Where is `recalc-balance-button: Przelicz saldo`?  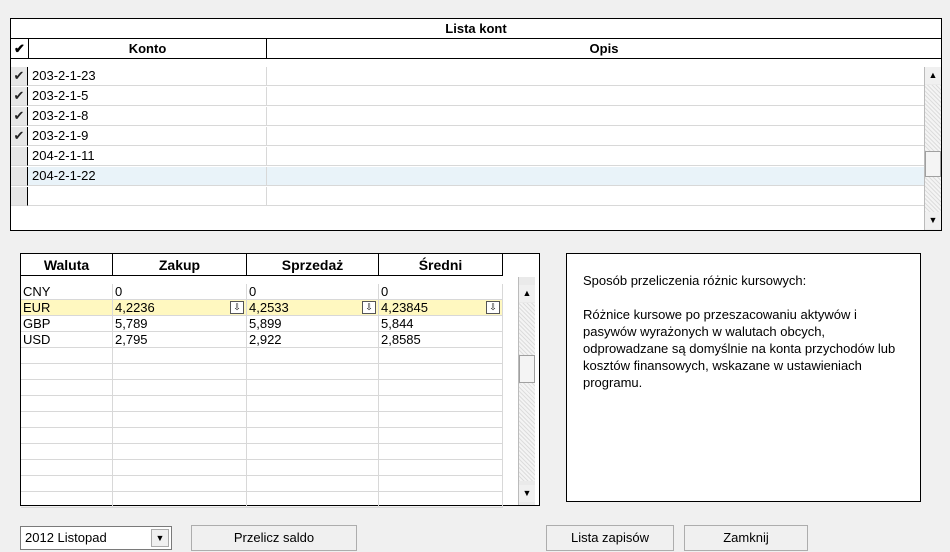
recalc-balance-button: Przelicz saldo is located at coordinates (274, 538).